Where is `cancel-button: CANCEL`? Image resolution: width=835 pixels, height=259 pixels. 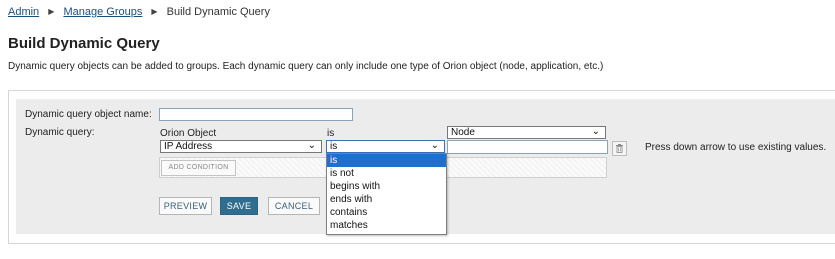 cancel-button: CANCEL is located at coordinates (294, 206).